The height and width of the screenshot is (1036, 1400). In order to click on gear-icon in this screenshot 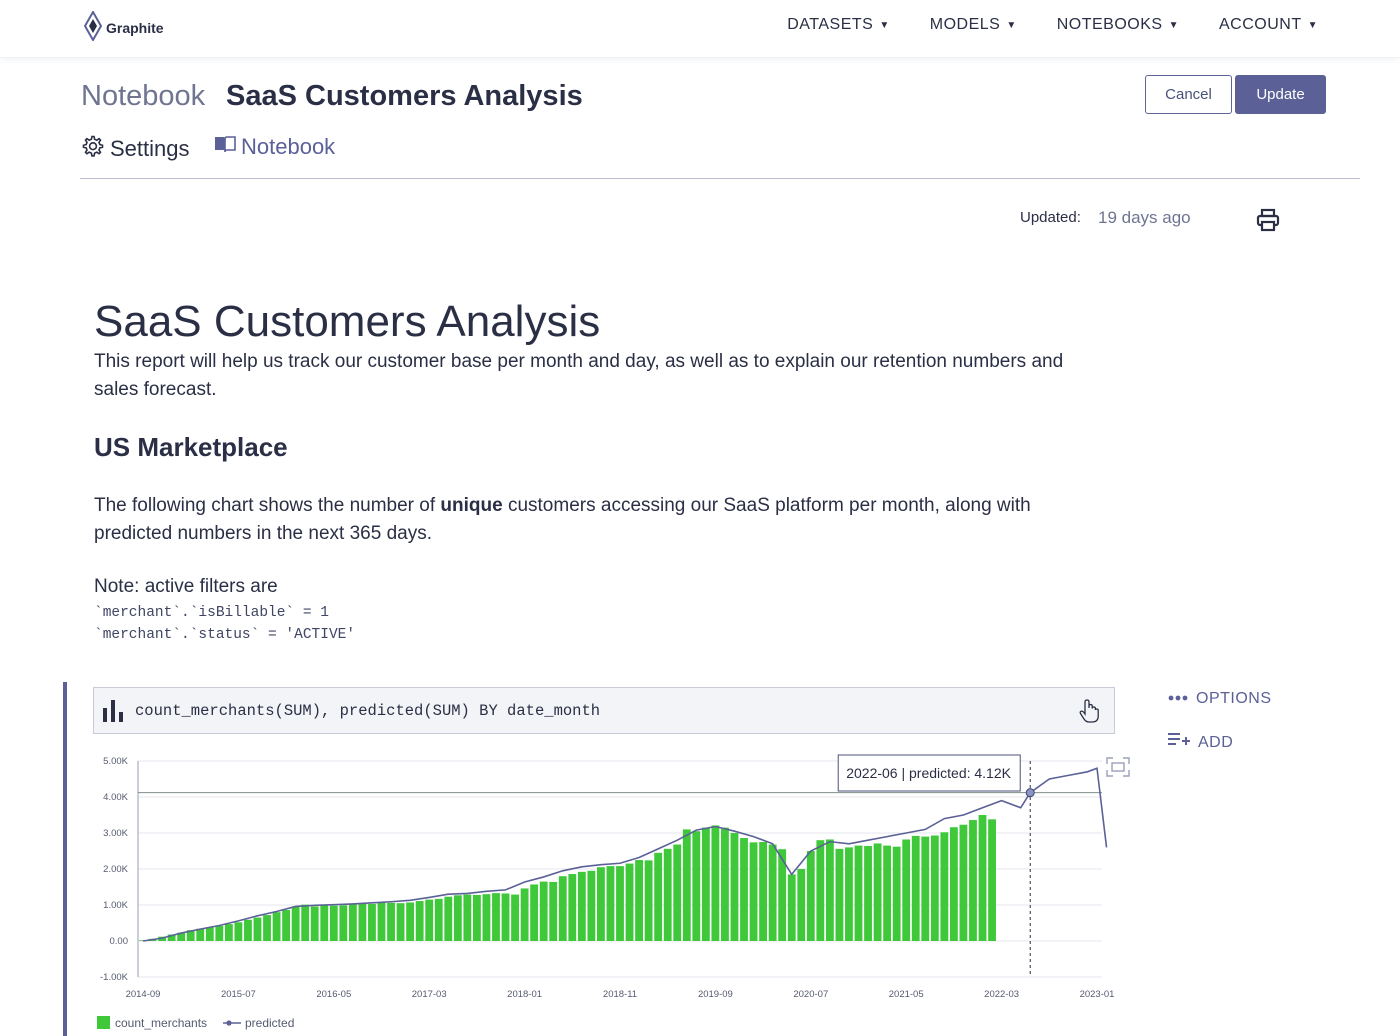, I will do `click(93, 149)`.